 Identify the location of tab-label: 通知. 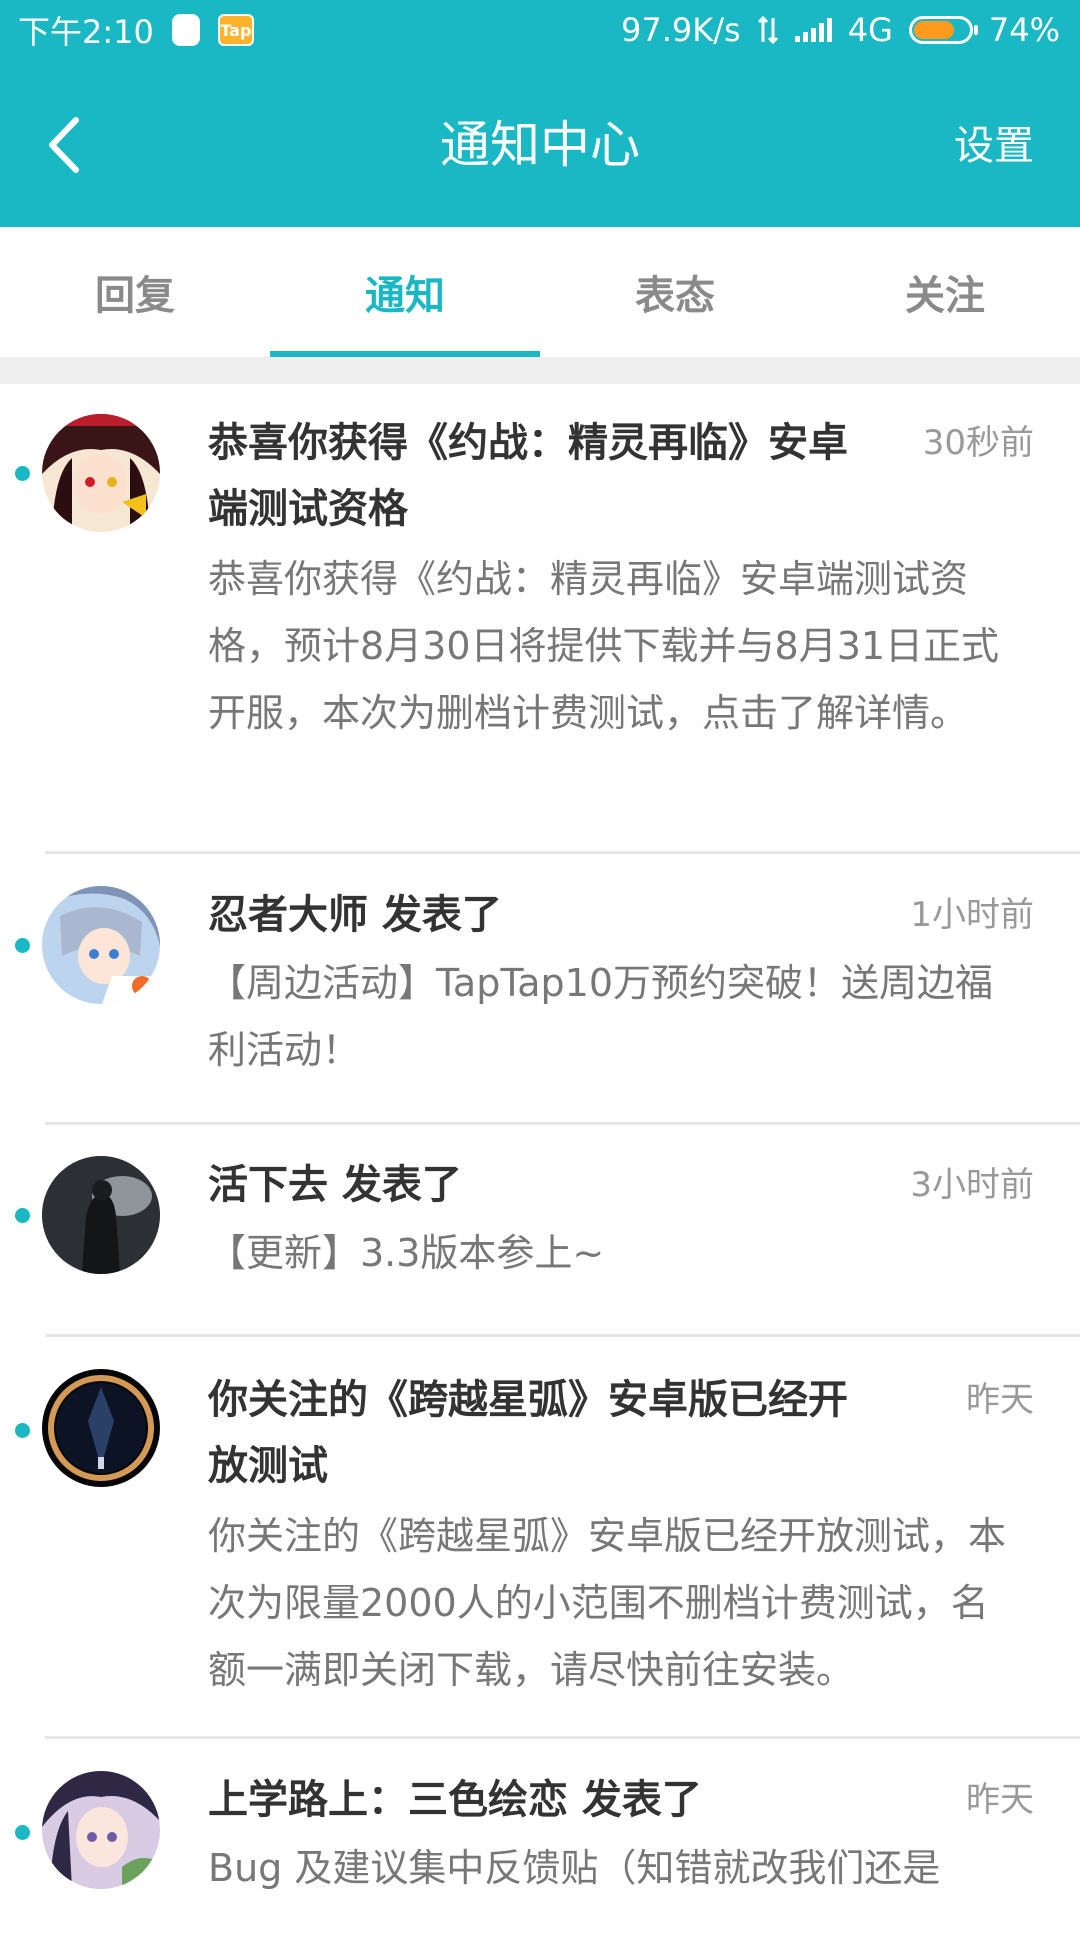
(405, 296).